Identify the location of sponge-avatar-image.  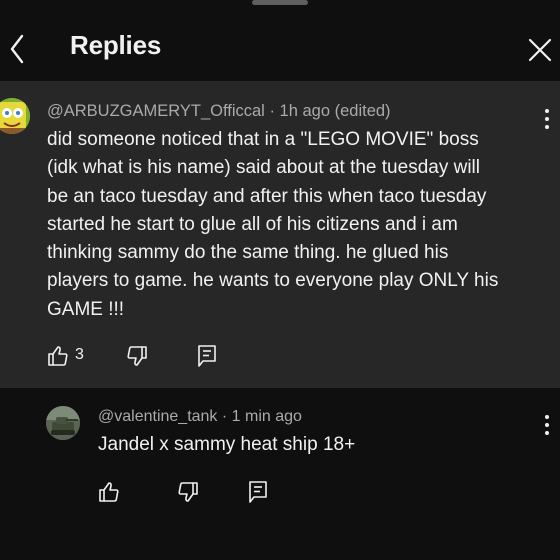
(15, 116).